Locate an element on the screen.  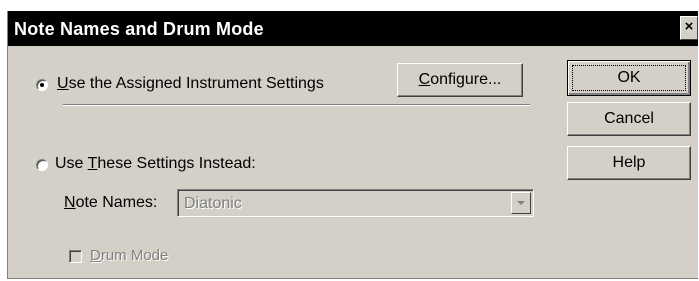
note-names-dropdown: Diatonic is located at coordinates (355, 203).